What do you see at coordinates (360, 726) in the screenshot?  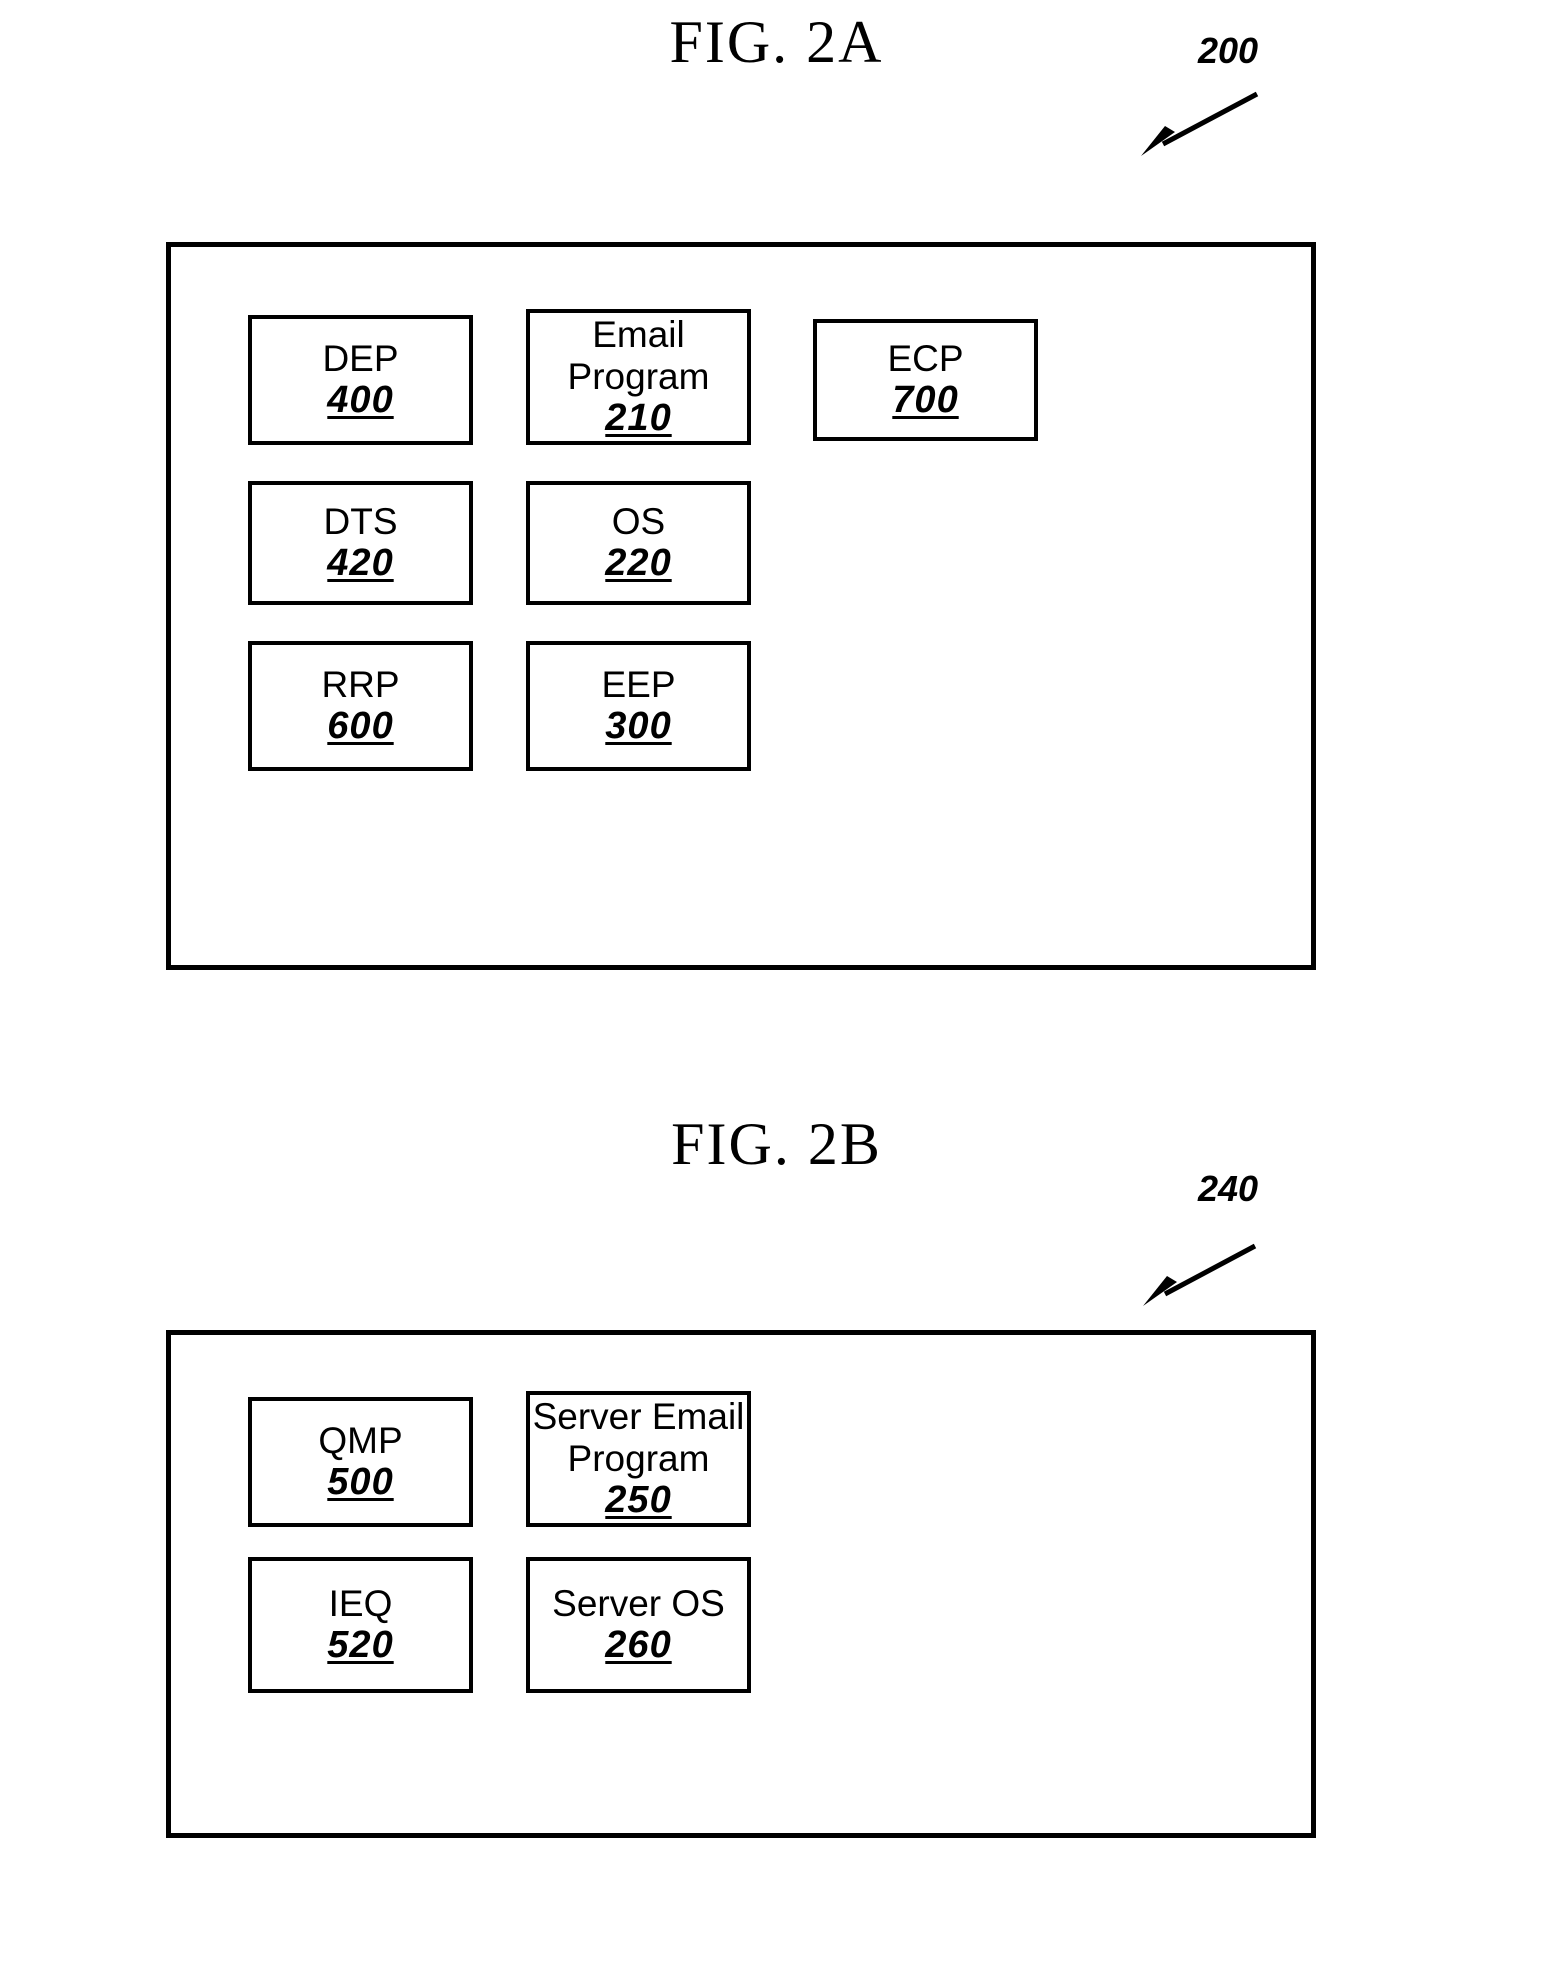 I see `component-ref-rrp: 600` at bounding box center [360, 726].